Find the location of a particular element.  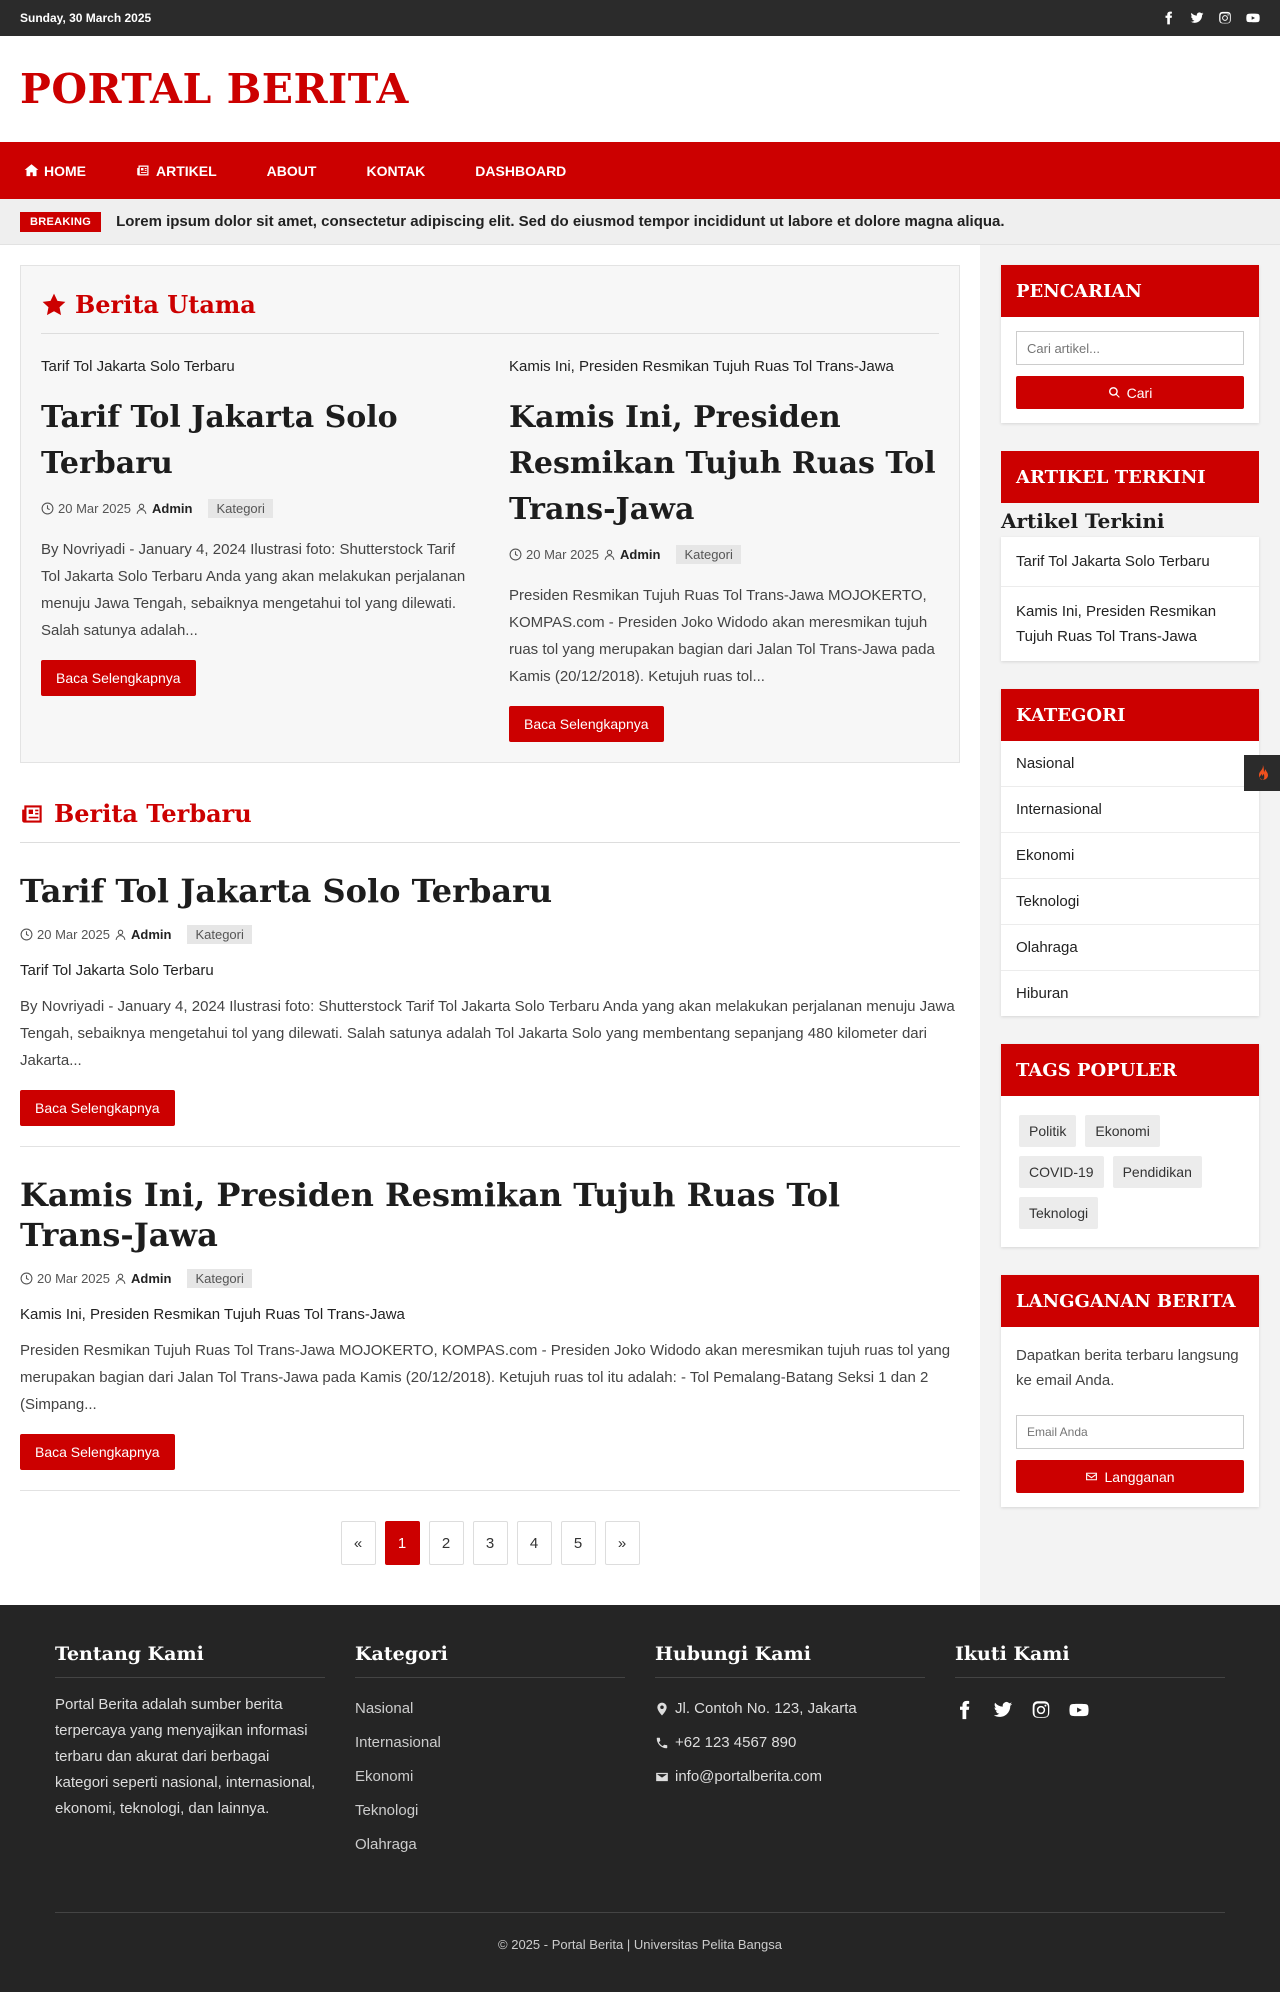

footer-address-text: Jl. Contoh No. 123, Jakarta is located at coordinates (766, 1708).